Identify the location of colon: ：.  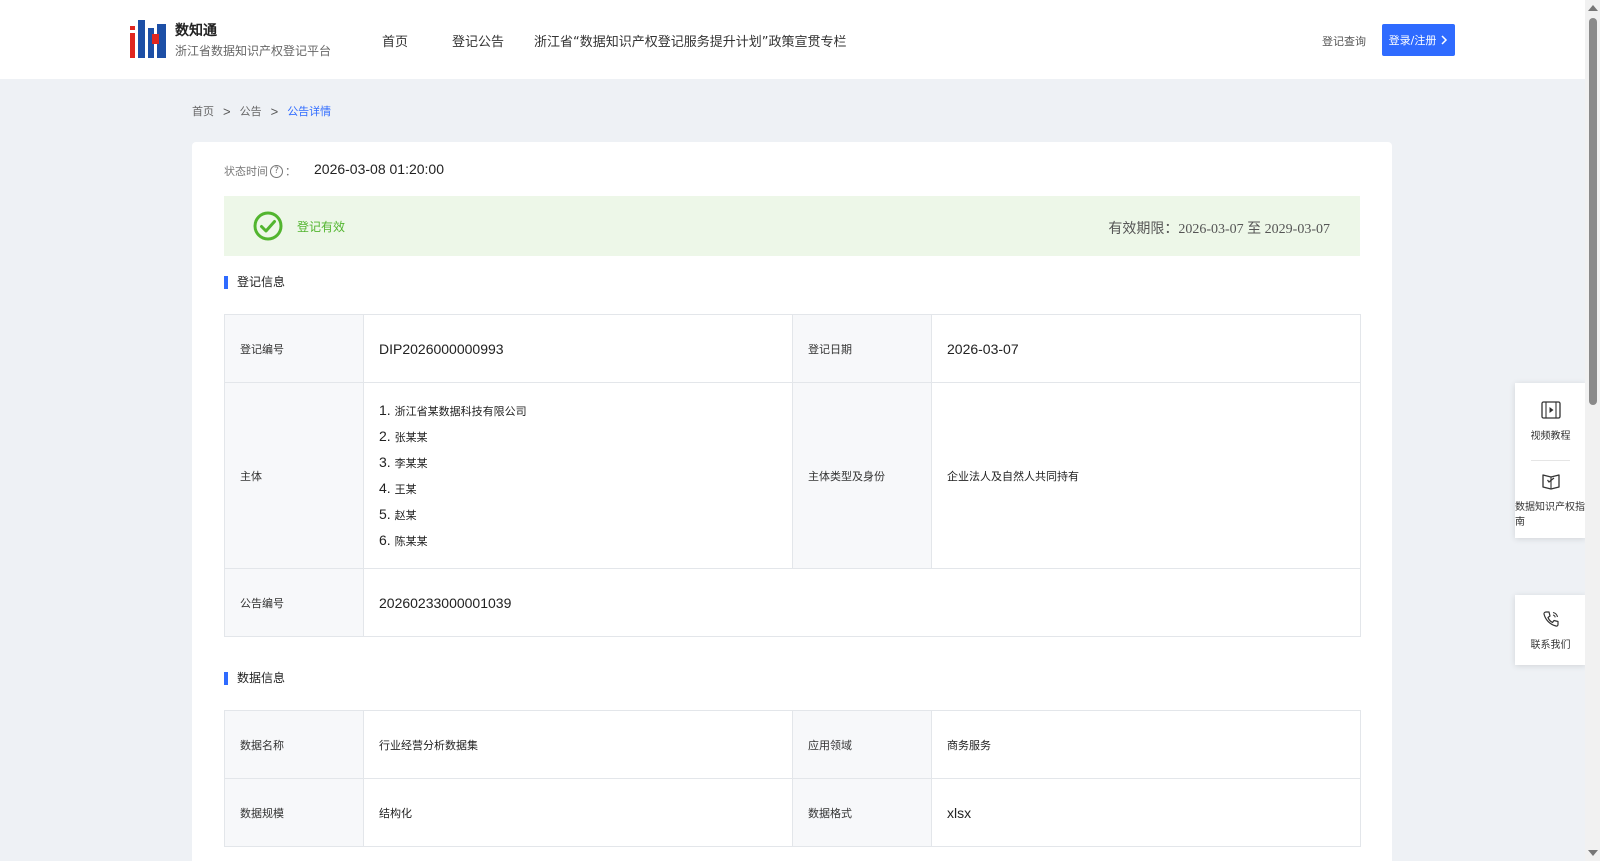
(290, 171).